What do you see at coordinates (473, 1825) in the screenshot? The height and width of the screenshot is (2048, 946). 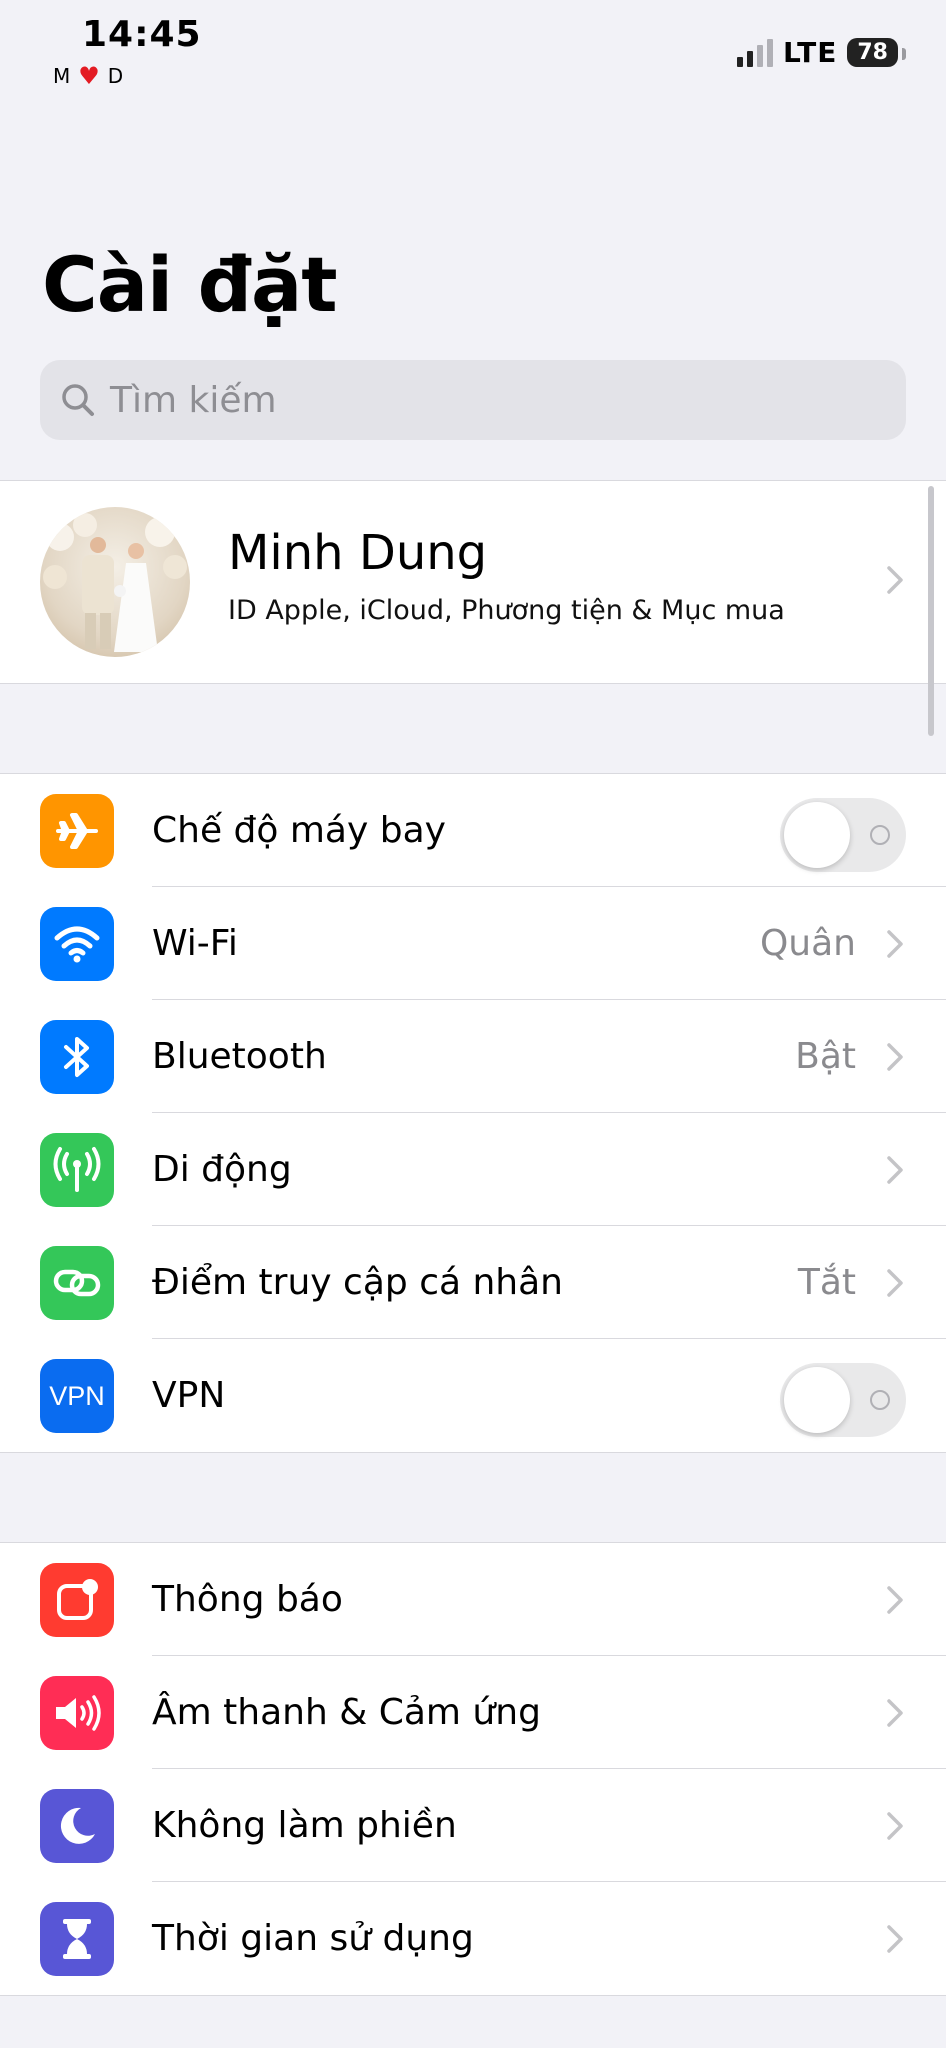 I see `row-do-not-disturb: Không làm phiền` at bounding box center [473, 1825].